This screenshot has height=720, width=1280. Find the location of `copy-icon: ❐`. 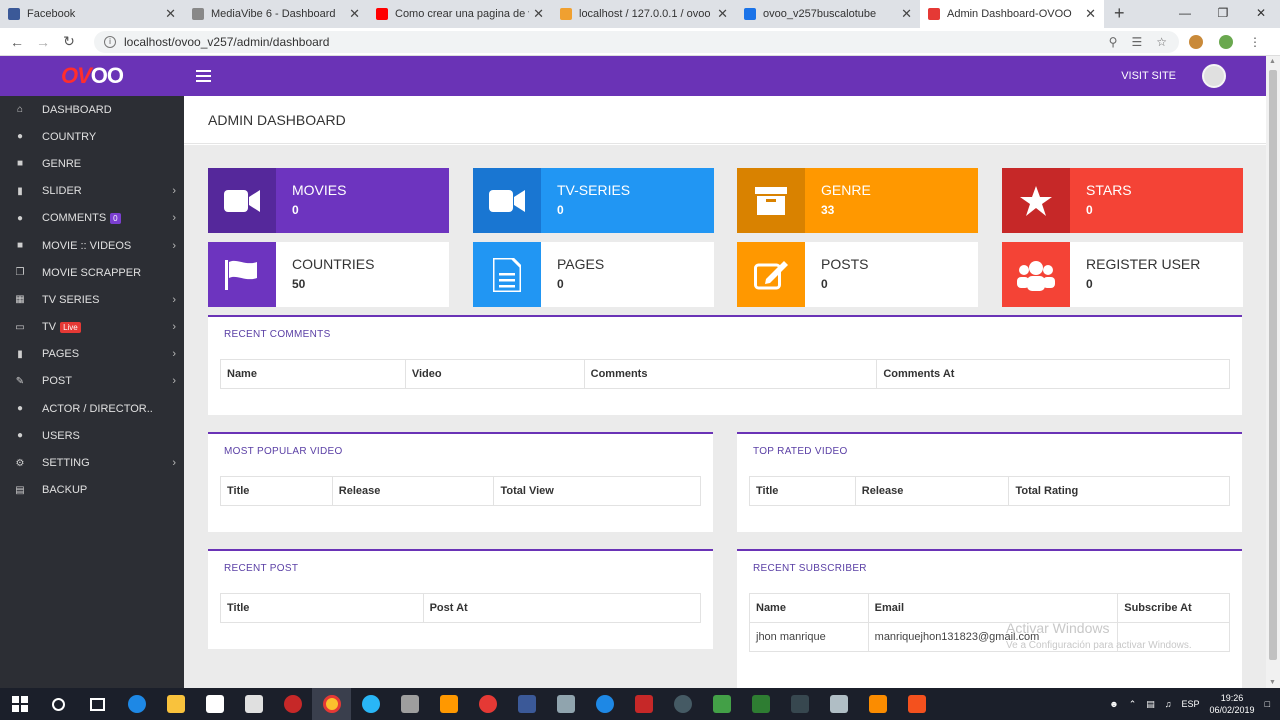

copy-icon: ❐ is located at coordinates (20, 273).